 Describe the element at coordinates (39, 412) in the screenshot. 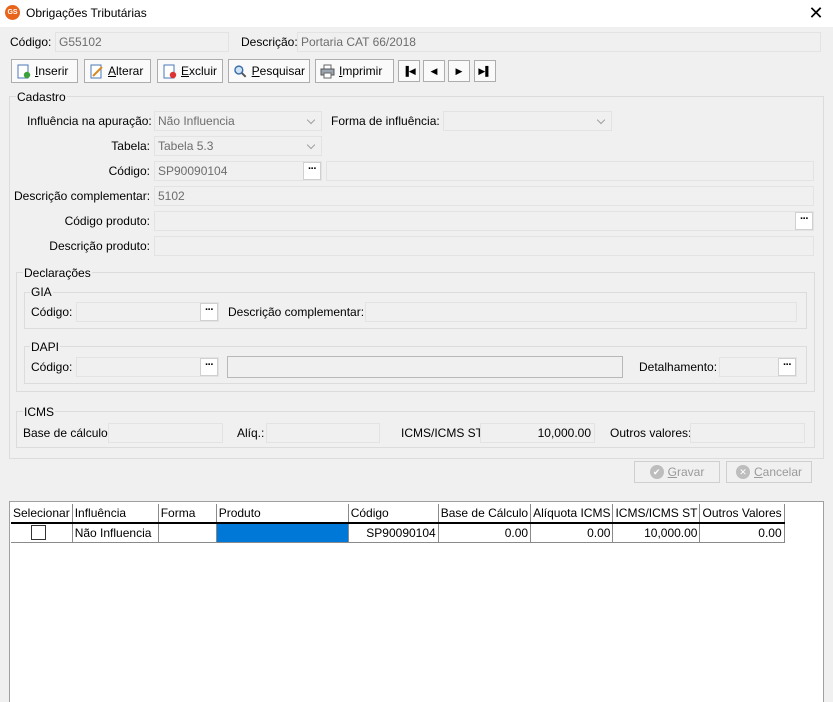

I see `icms-title: ICMS` at that location.